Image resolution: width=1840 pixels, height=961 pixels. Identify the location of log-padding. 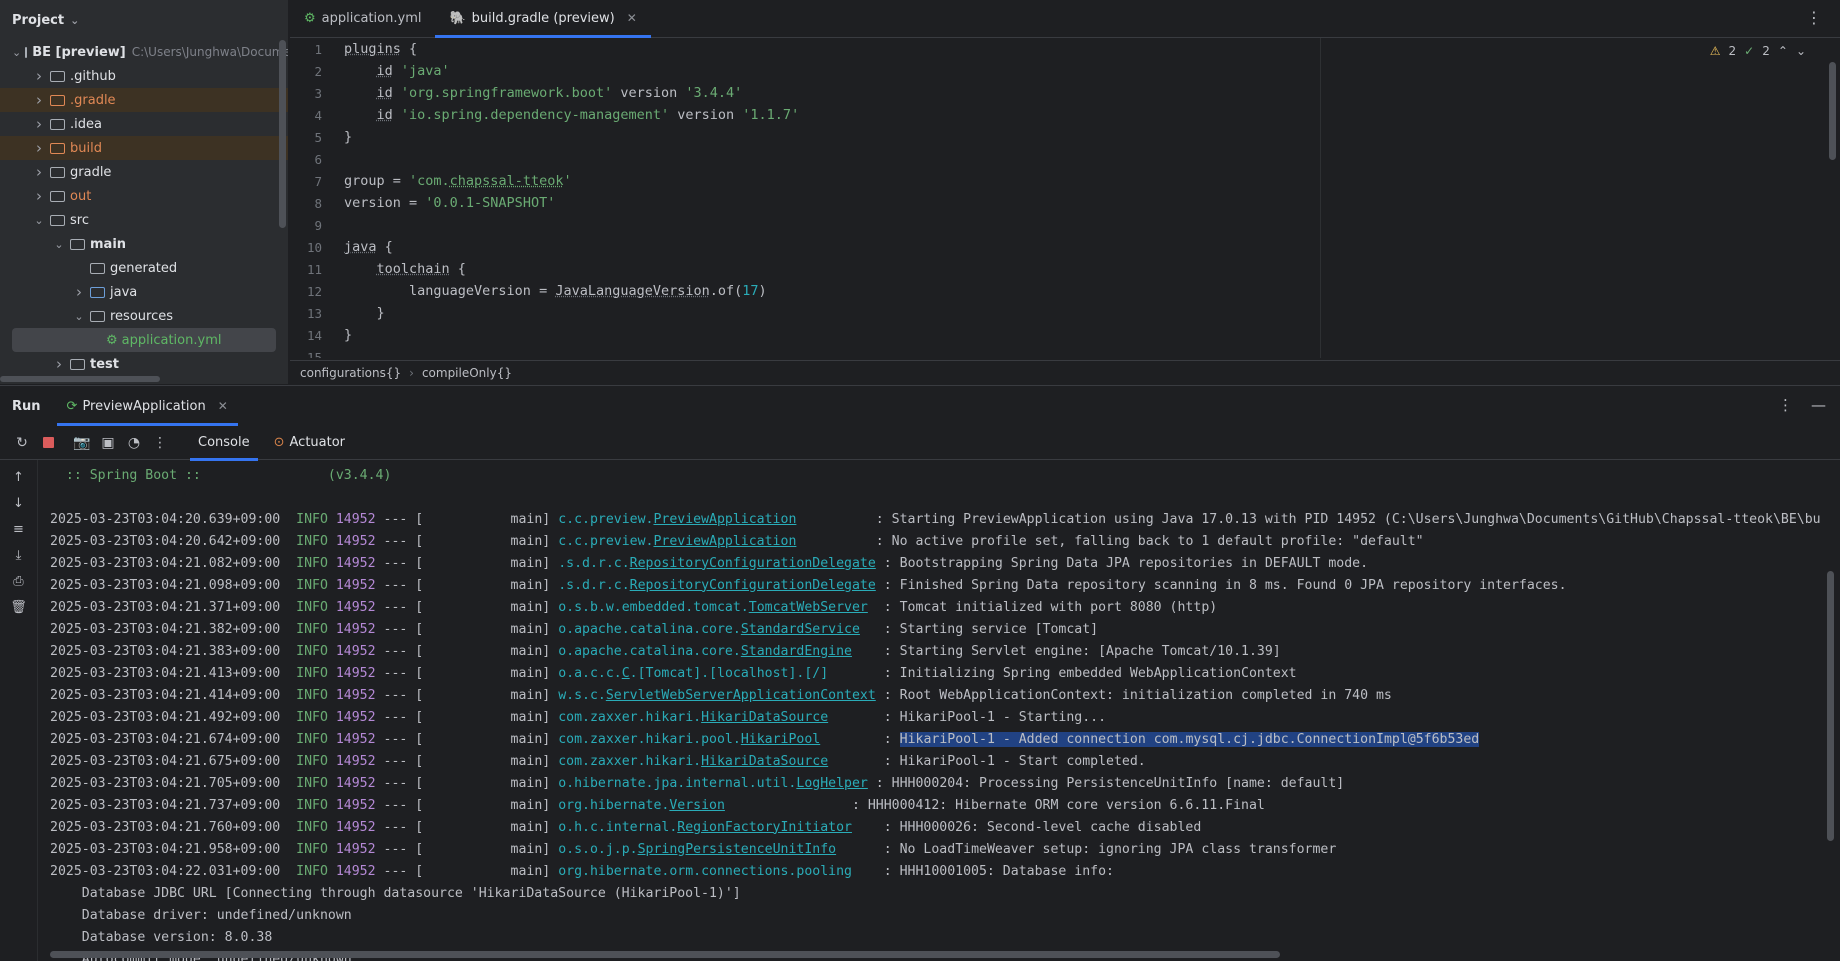
(835, 519).